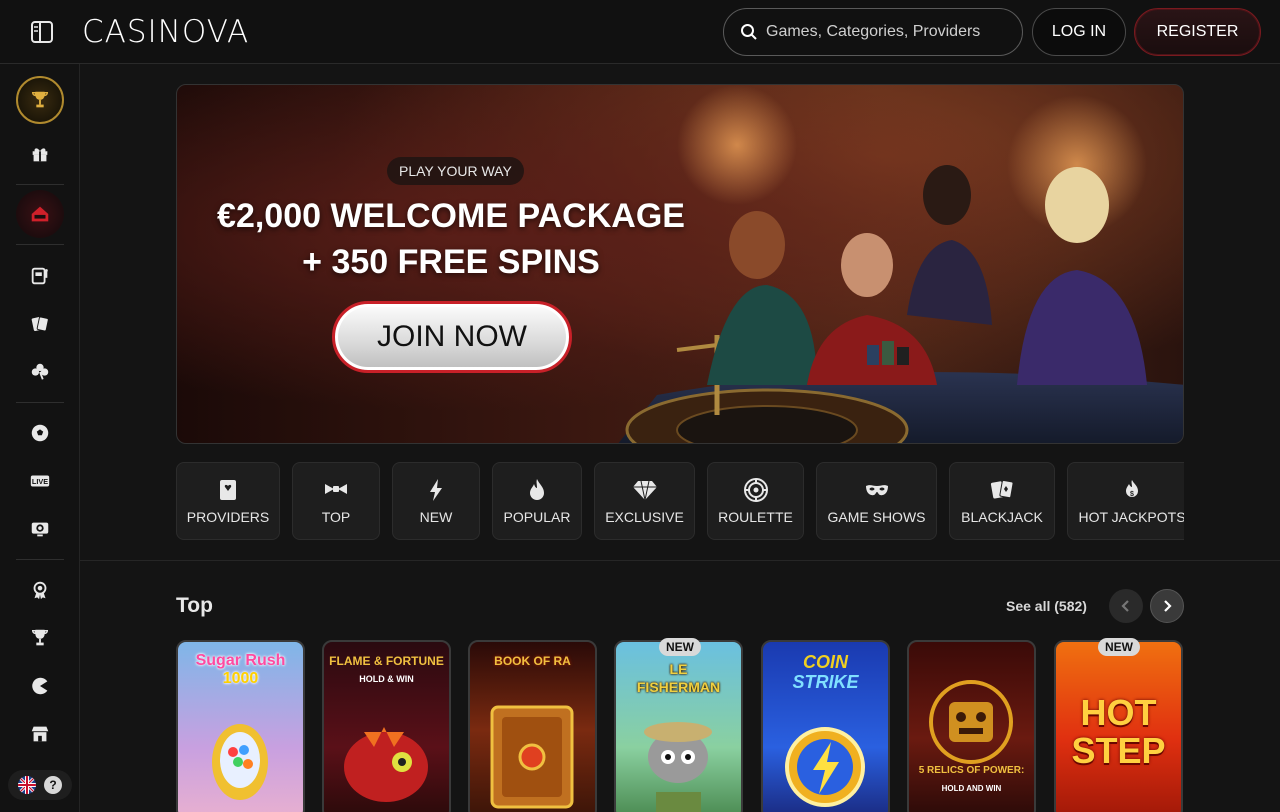 This screenshot has width=1280, height=812. I want to click on slot-machine-icon, so click(39, 276).